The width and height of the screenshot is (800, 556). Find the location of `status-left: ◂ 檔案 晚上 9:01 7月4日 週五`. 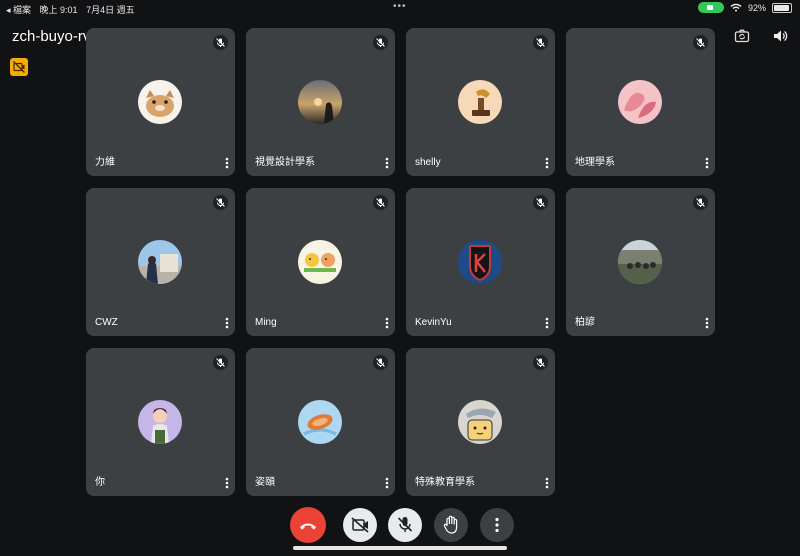

status-left: ◂ 檔案 晚上 9:01 7月4日 週五 is located at coordinates (73, 9).